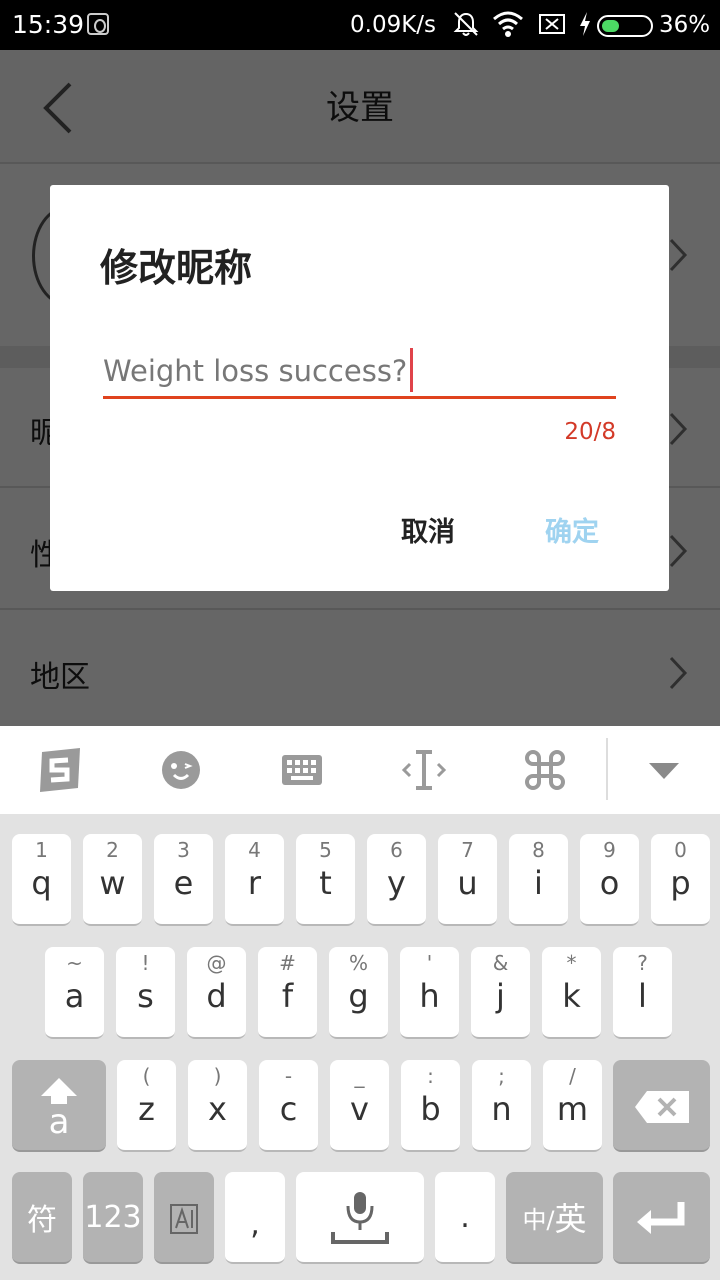 The height and width of the screenshot is (1280, 720). Describe the element at coordinates (424, 770) in the screenshot. I see `cursor-move-icon` at that location.